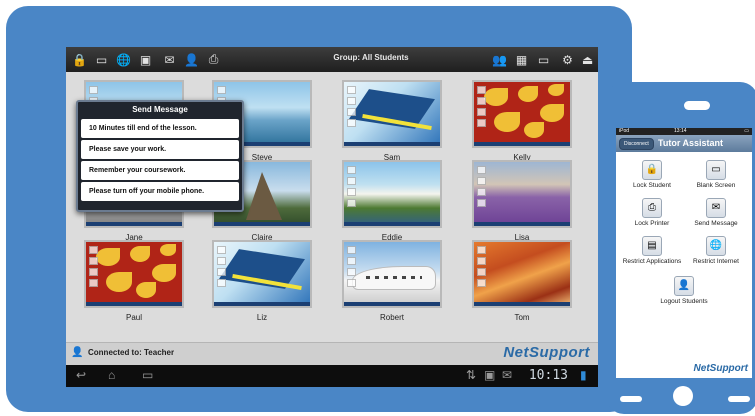  I want to click on student-tile: Eddie, so click(392, 201).